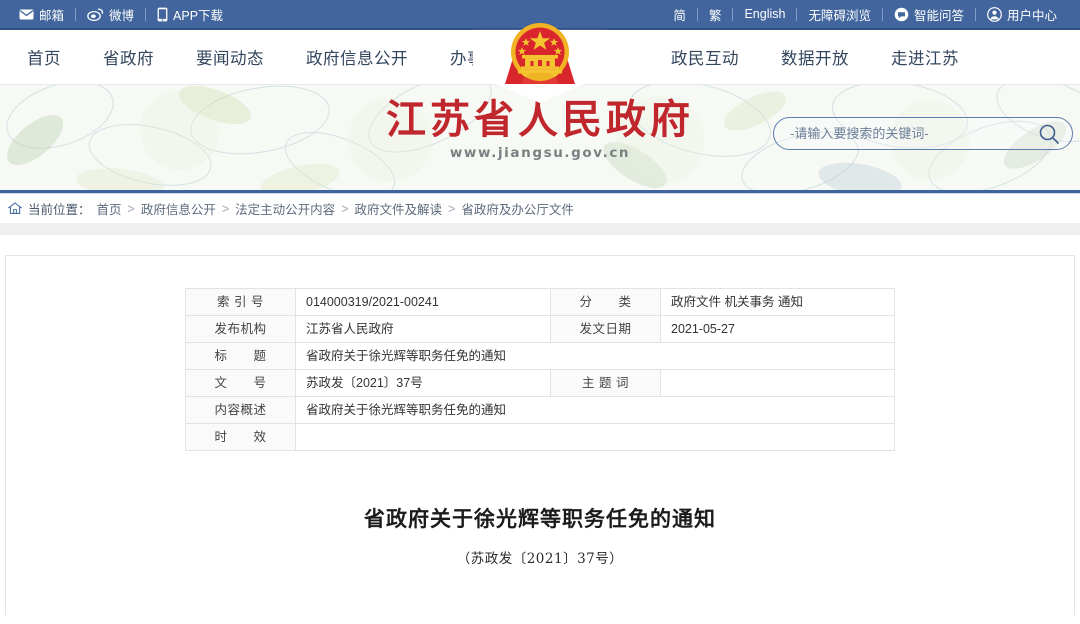  I want to click on nav-item-interaction: 政民互动, so click(705, 57).